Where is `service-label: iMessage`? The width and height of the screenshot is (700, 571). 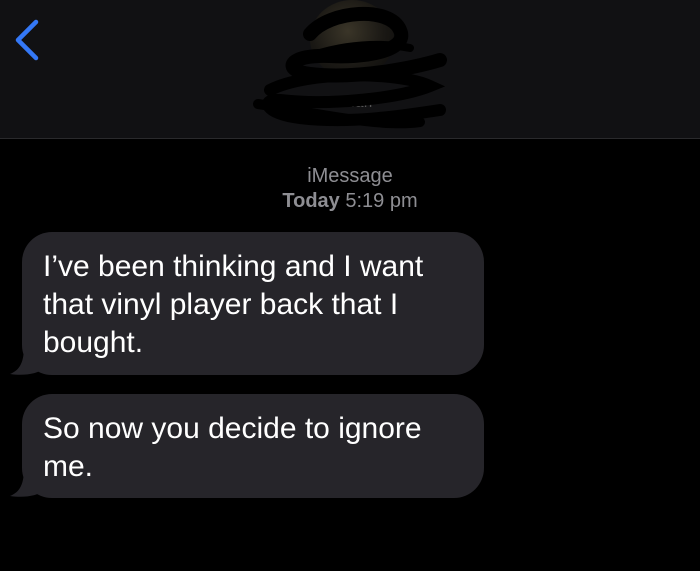
service-label: iMessage is located at coordinates (350, 176).